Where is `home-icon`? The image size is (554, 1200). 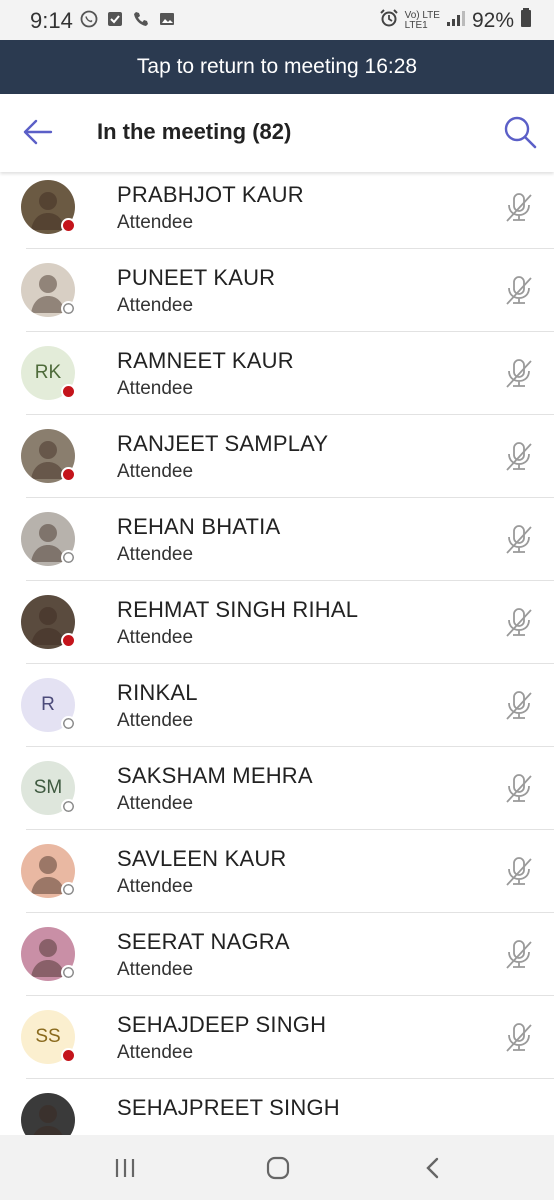 home-icon is located at coordinates (278, 1168).